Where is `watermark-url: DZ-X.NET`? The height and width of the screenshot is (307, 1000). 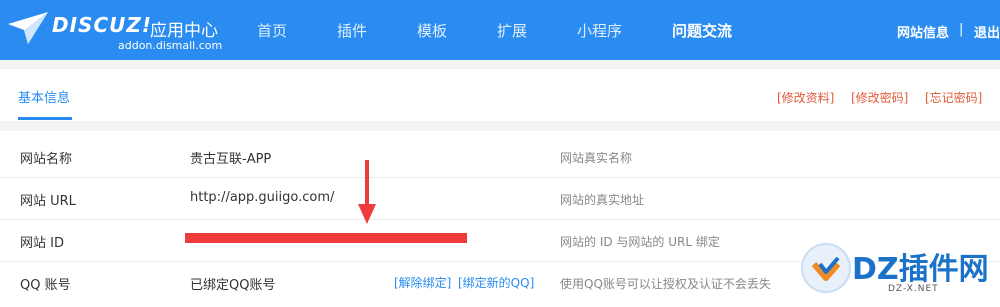
watermark-url: DZ-X.NET is located at coordinates (913, 289).